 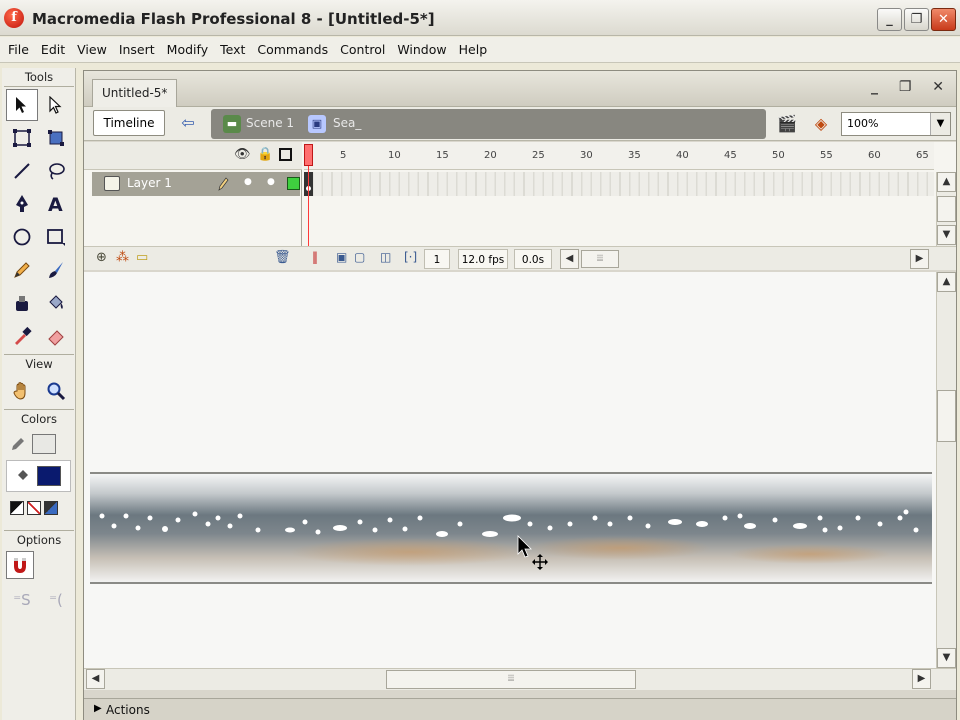 What do you see at coordinates (22, 303) in the screenshot?
I see `ink-bottle-tool-icon` at bounding box center [22, 303].